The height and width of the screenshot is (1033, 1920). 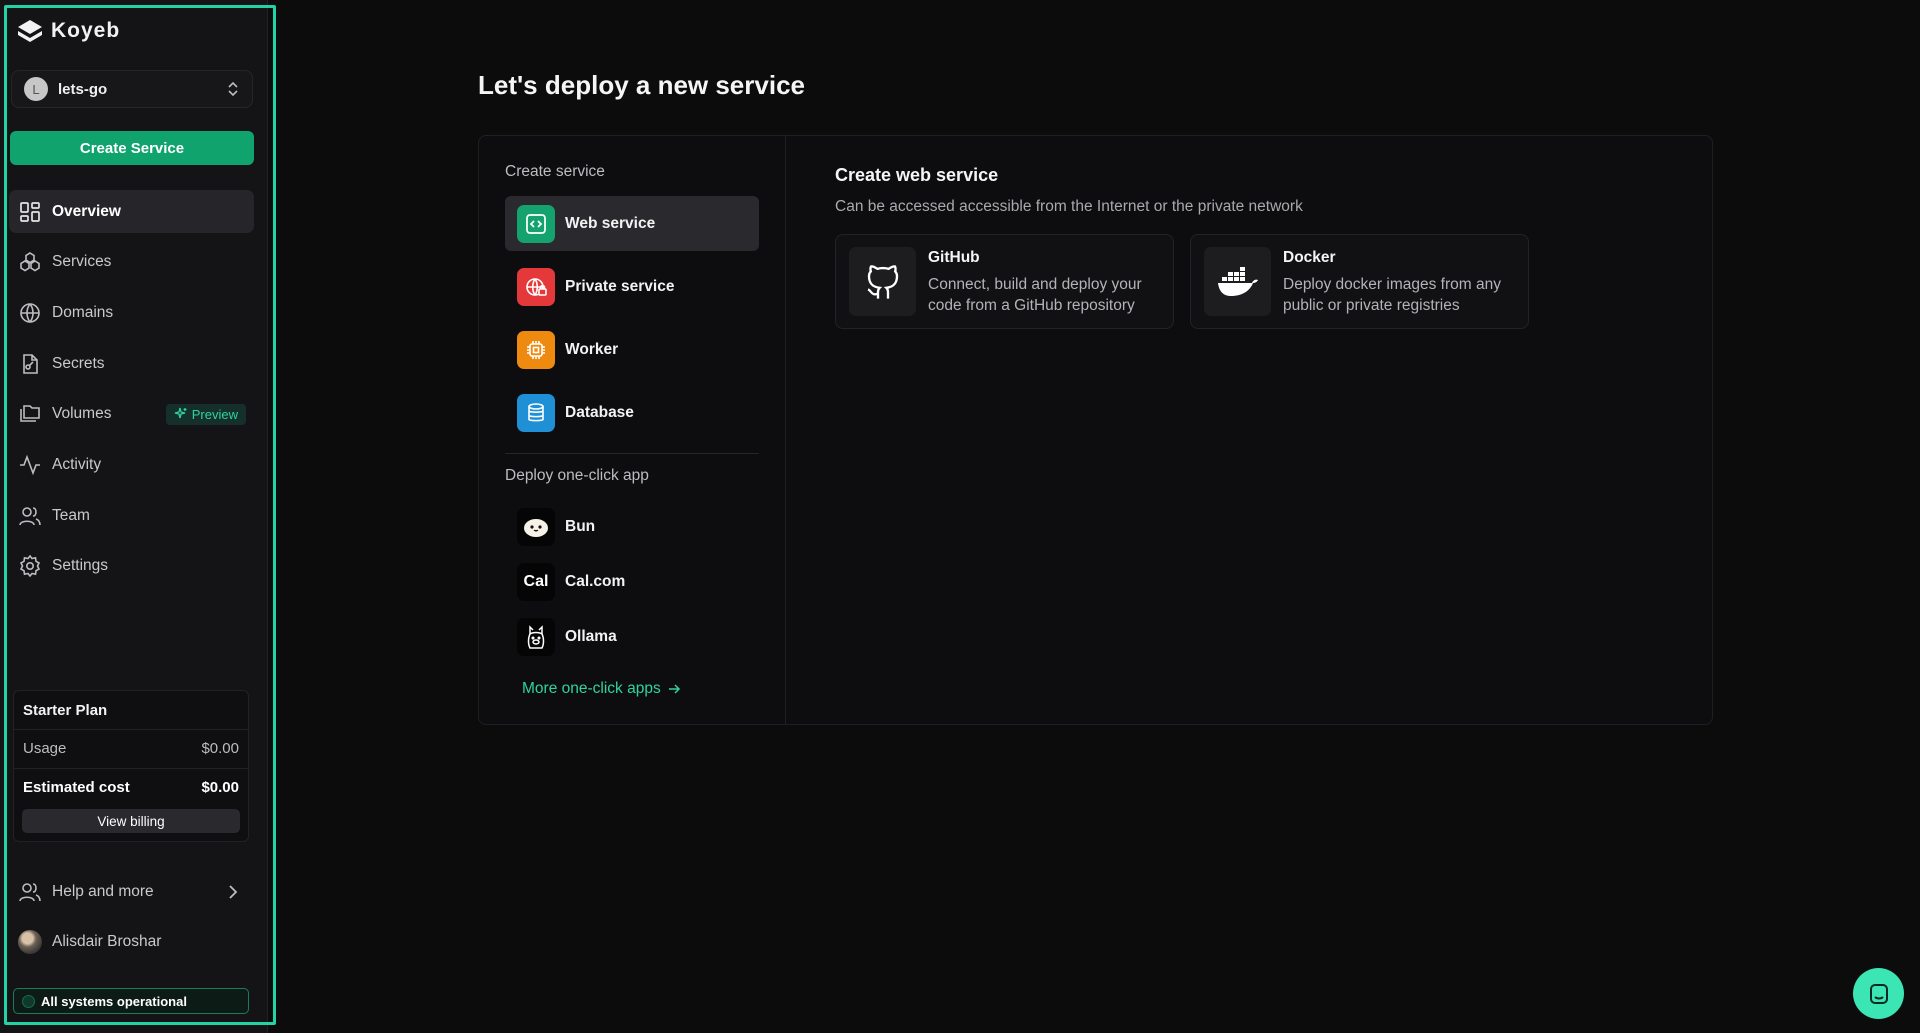 What do you see at coordinates (674, 689) in the screenshot?
I see `arrow-right-icon` at bounding box center [674, 689].